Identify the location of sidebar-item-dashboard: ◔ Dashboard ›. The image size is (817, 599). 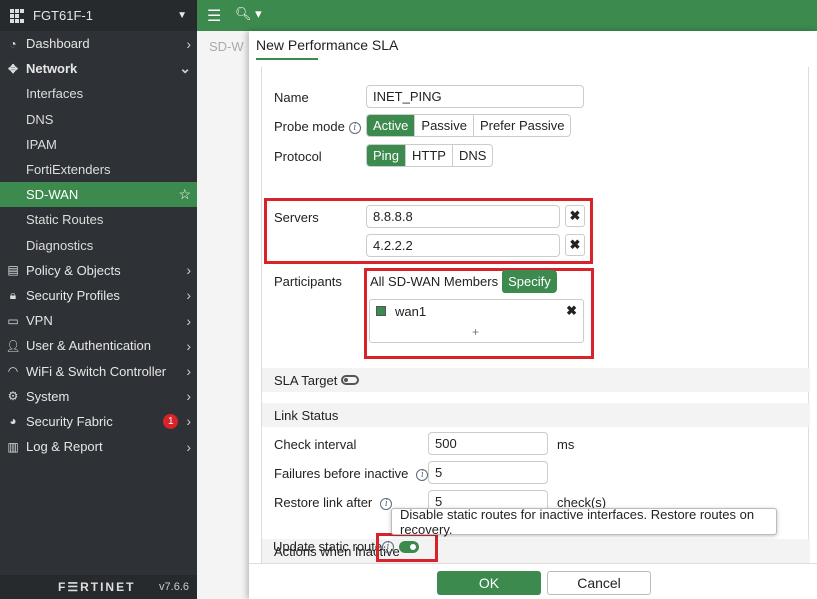
(98, 43).